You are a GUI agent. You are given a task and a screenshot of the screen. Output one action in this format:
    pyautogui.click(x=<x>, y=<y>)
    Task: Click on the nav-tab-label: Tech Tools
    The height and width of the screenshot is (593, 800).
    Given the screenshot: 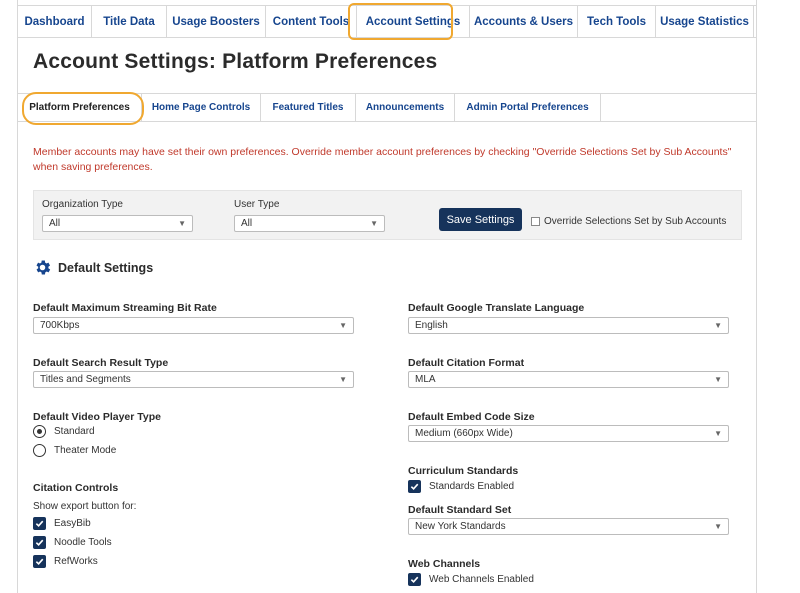 What is the action you would take?
    pyautogui.click(x=616, y=21)
    